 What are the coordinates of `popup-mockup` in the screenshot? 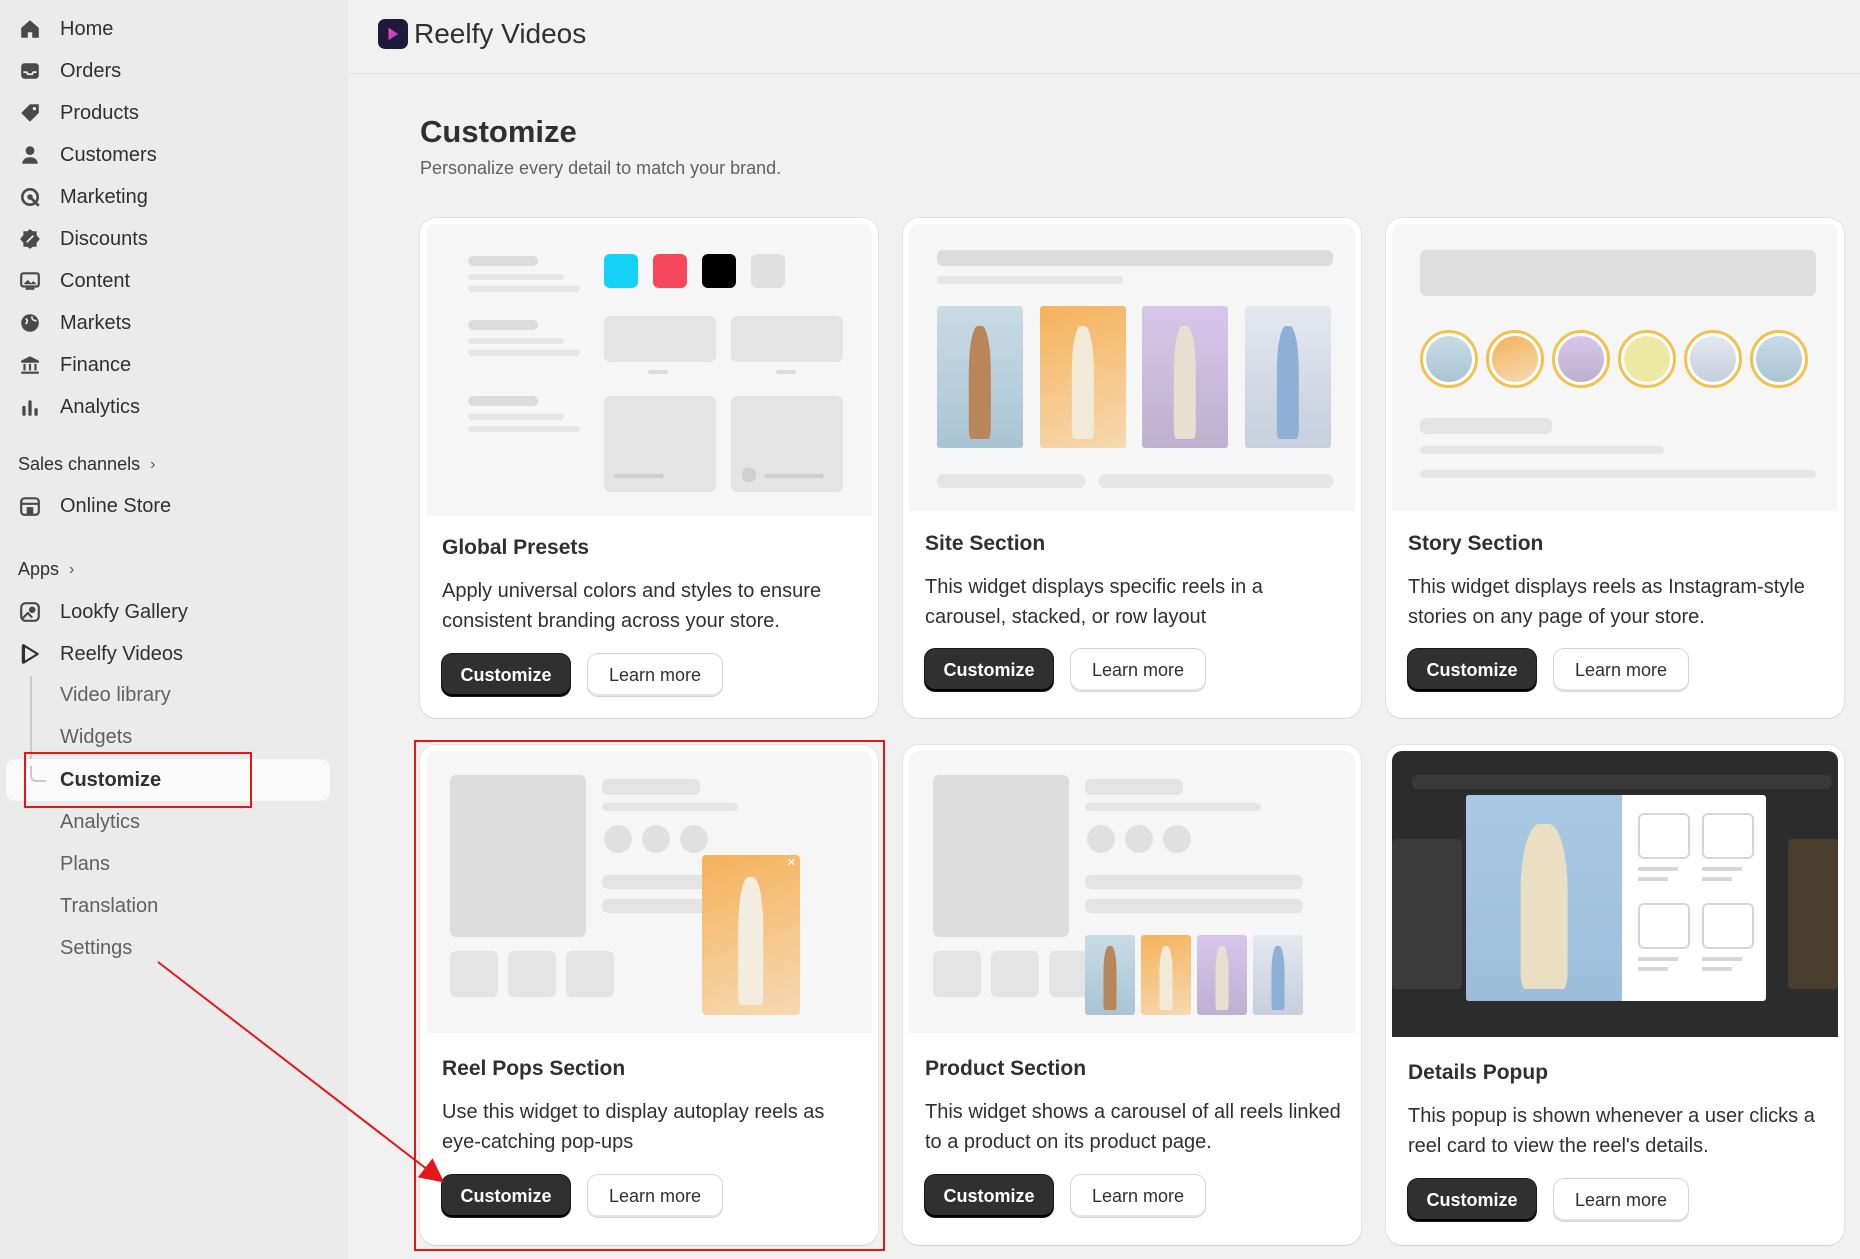 It's located at (1616, 898).